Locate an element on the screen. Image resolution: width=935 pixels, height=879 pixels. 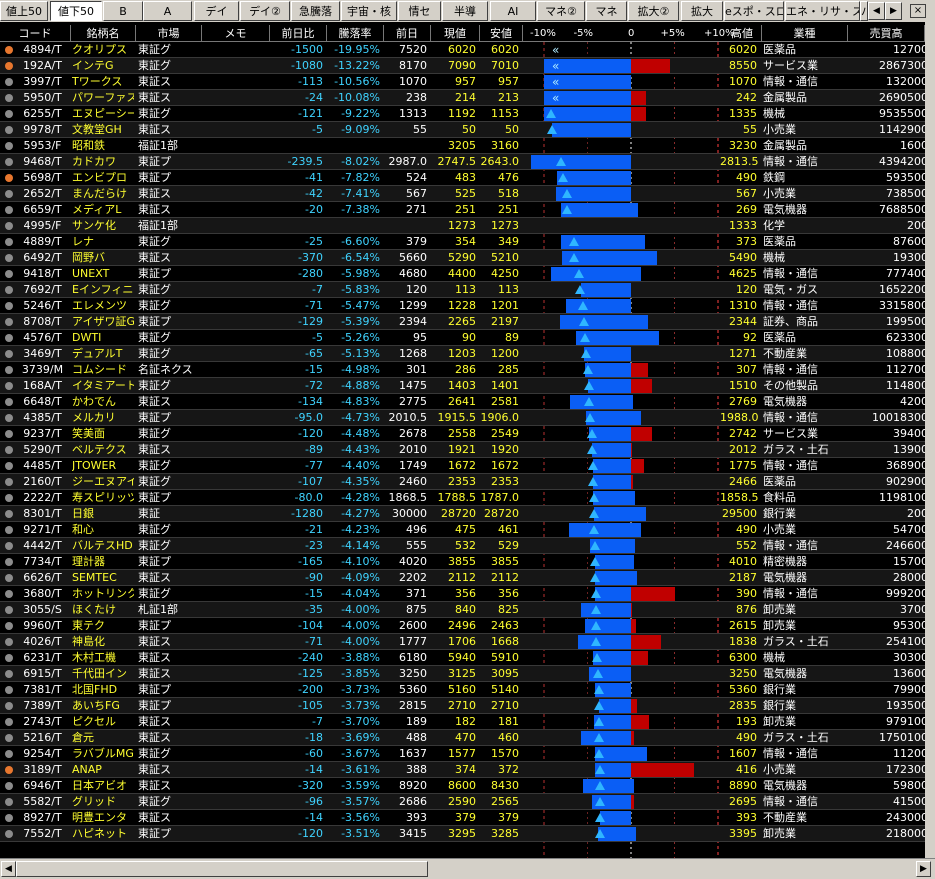
stock-name: パワーファス is located at coordinates (103, 97).